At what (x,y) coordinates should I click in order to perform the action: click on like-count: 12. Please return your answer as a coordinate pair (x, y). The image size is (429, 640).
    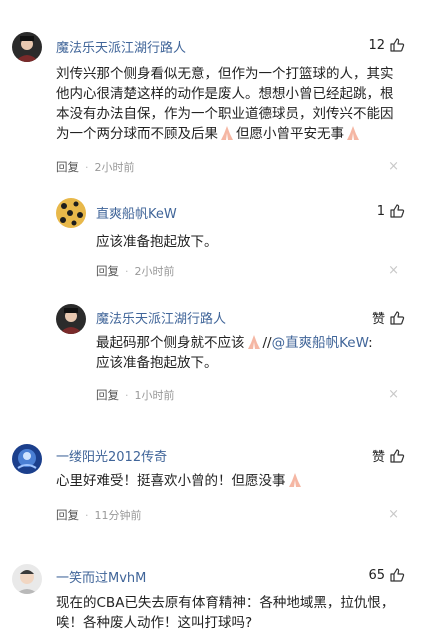
    Looking at the image, I should click on (376, 45).